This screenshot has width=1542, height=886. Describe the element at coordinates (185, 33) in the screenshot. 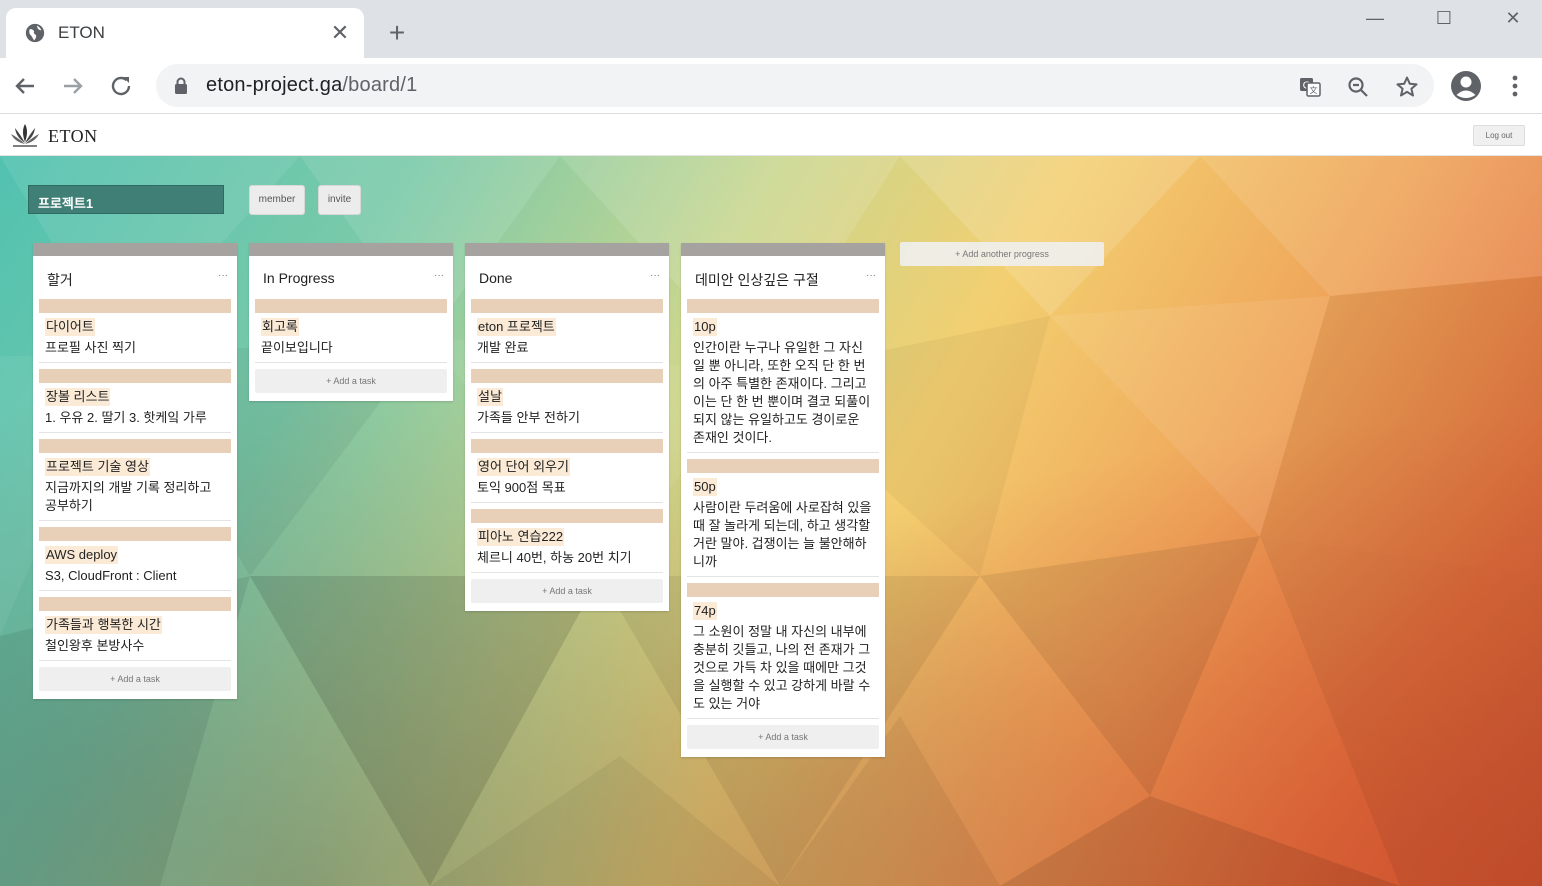

I see `browser-tab: ETON ✕` at that location.